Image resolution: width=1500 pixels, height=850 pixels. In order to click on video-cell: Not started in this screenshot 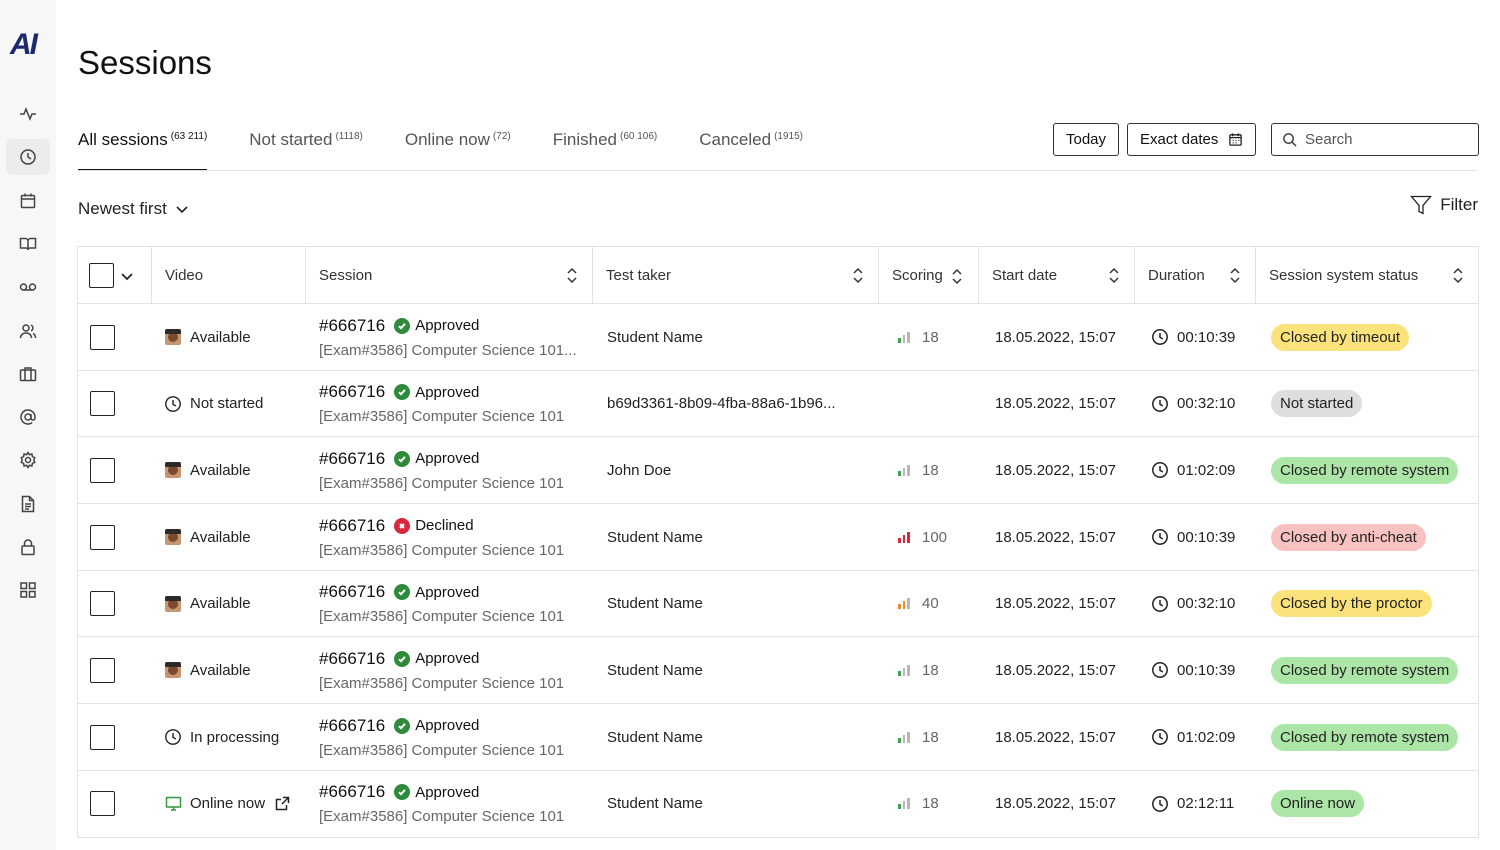, I will do `click(213, 404)`.